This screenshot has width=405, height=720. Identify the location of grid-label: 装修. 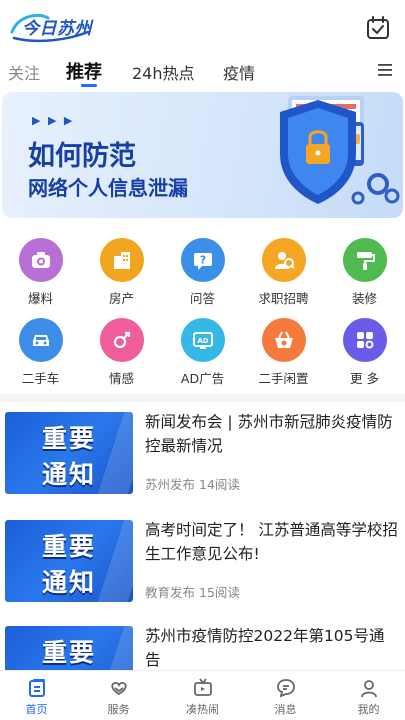
(364, 298).